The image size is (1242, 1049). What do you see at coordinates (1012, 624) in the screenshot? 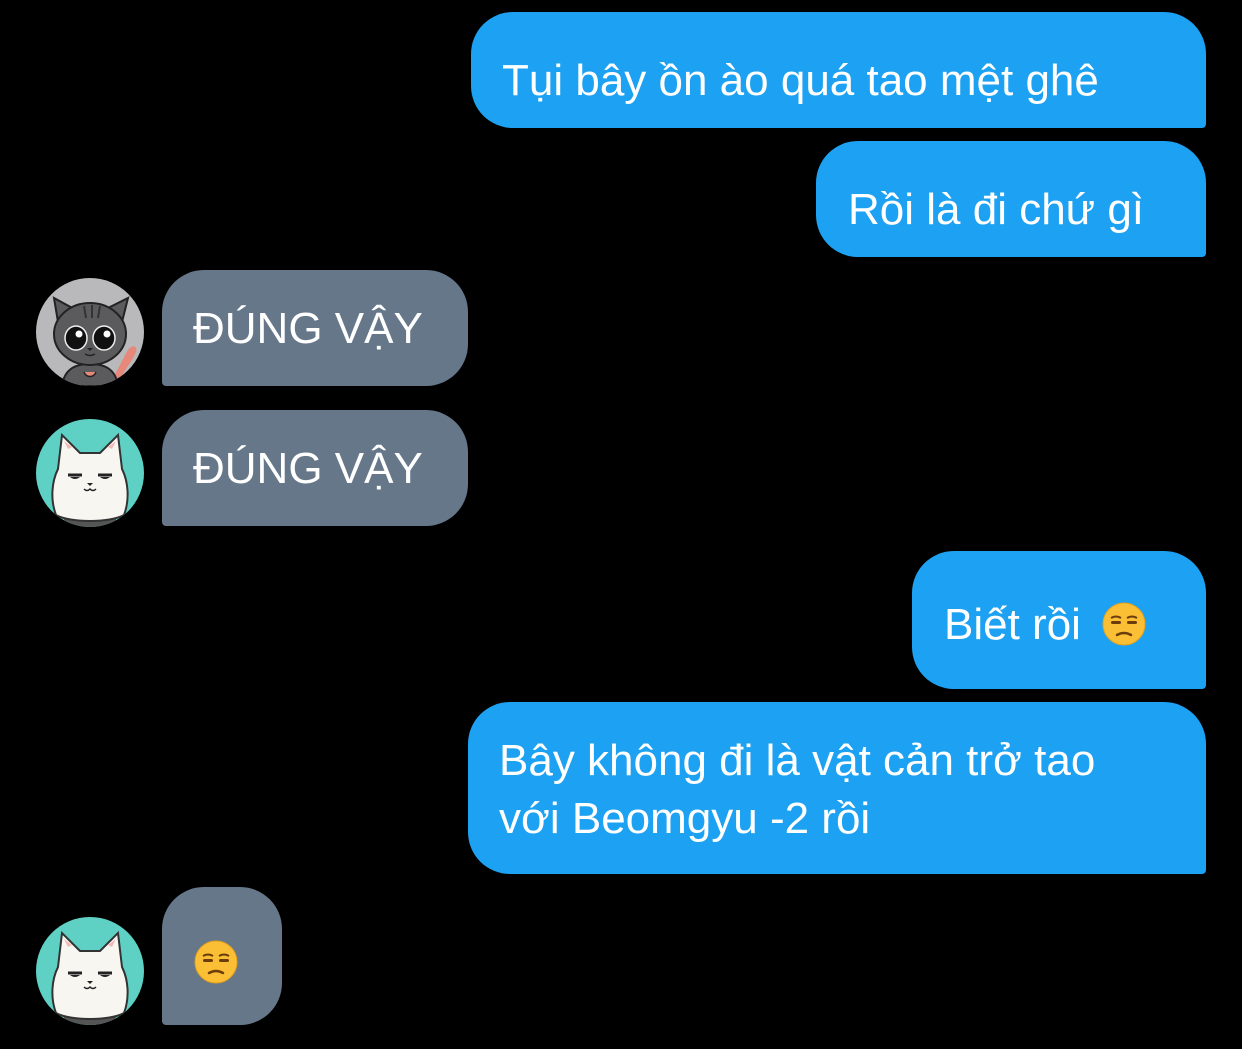
I see `message-text: Biết rồi` at bounding box center [1012, 624].